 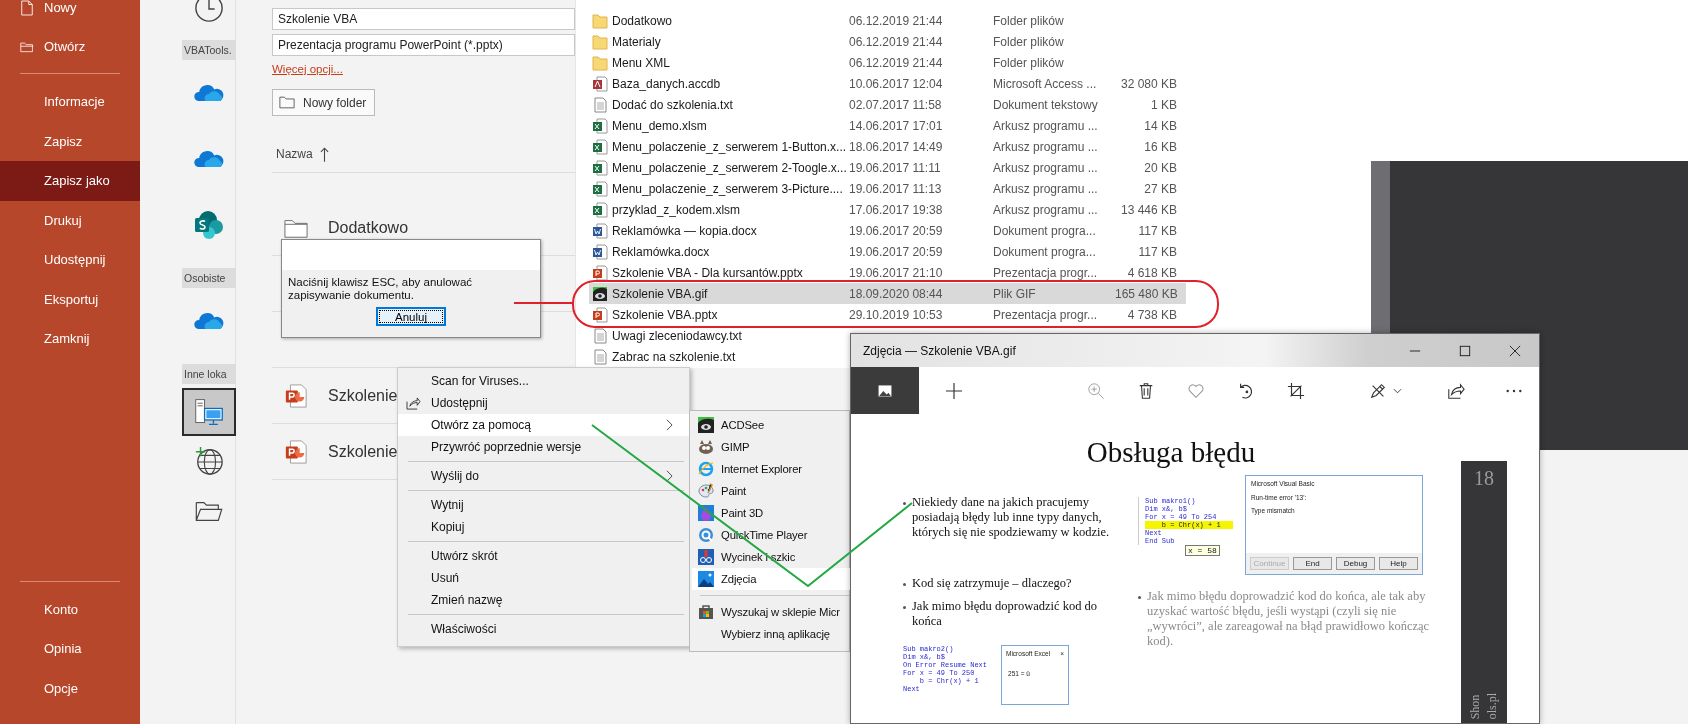 I want to click on modified-date: 02.07.2017 11:58, so click(x=896, y=104).